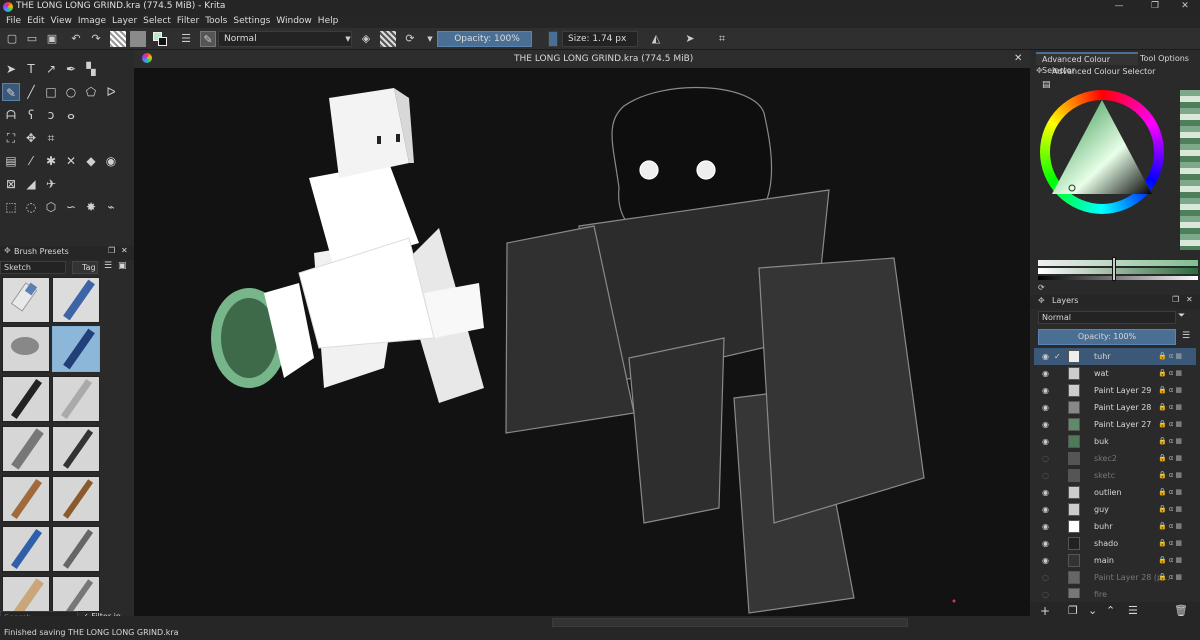  Describe the element at coordinates (553, 39) in the screenshot. I see `flow-slider-handle` at that location.